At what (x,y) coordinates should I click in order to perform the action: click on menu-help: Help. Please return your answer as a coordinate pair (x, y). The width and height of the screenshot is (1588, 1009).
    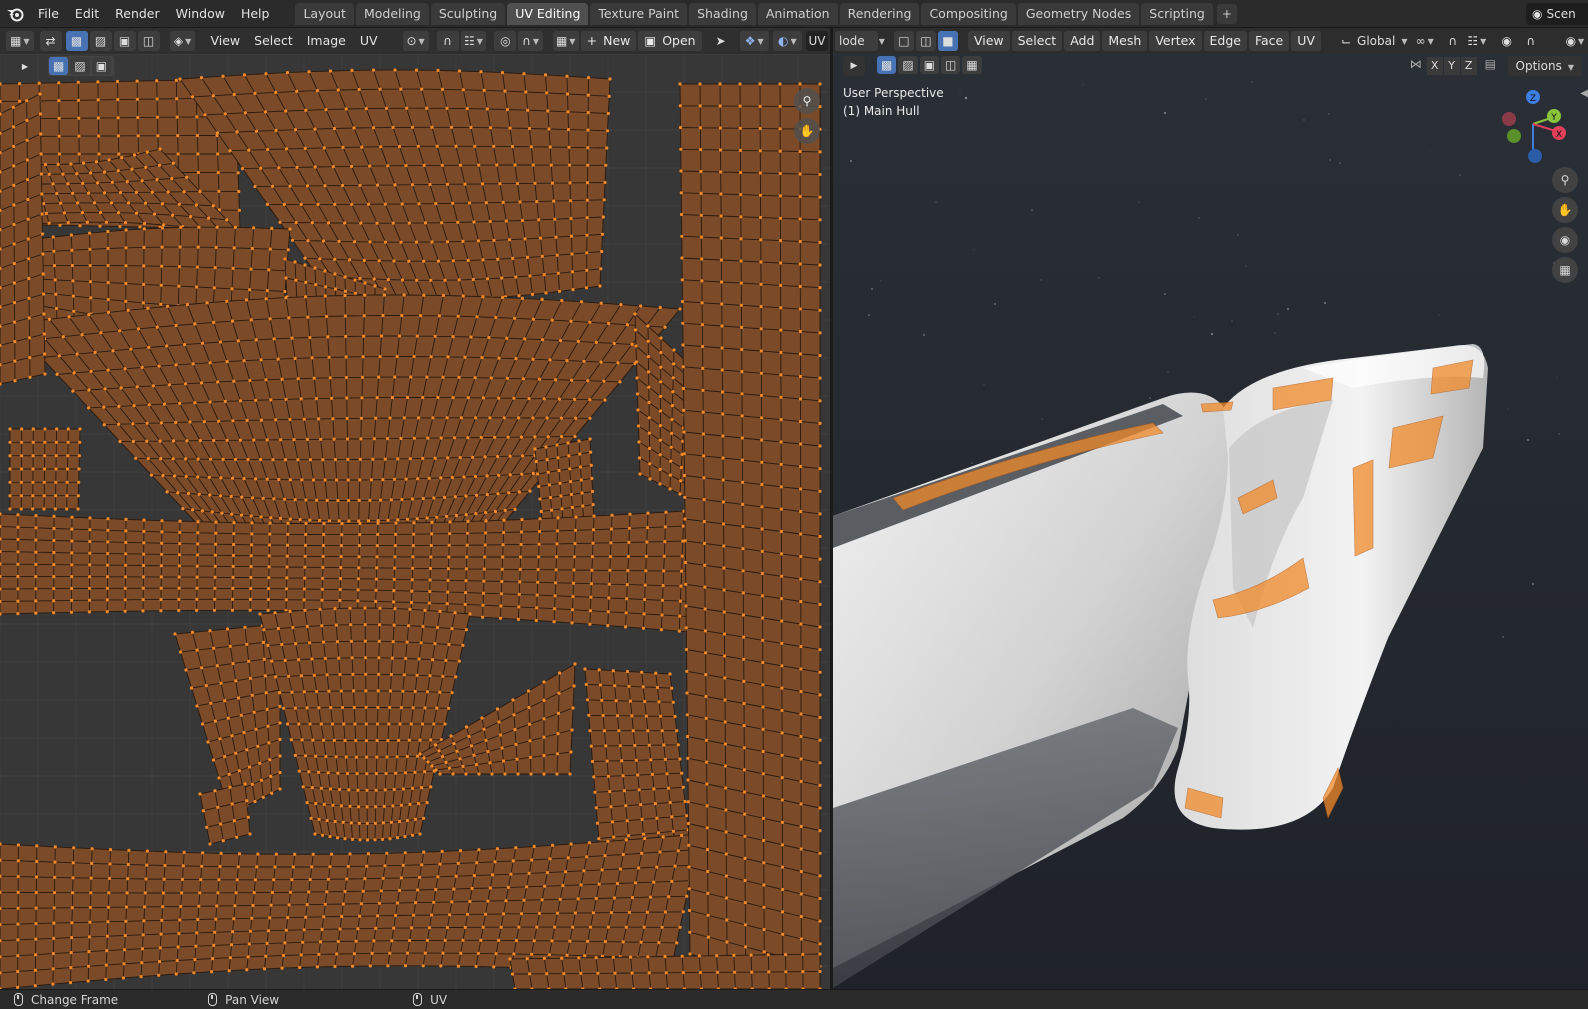
    Looking at the image, I should click on (255, 14).